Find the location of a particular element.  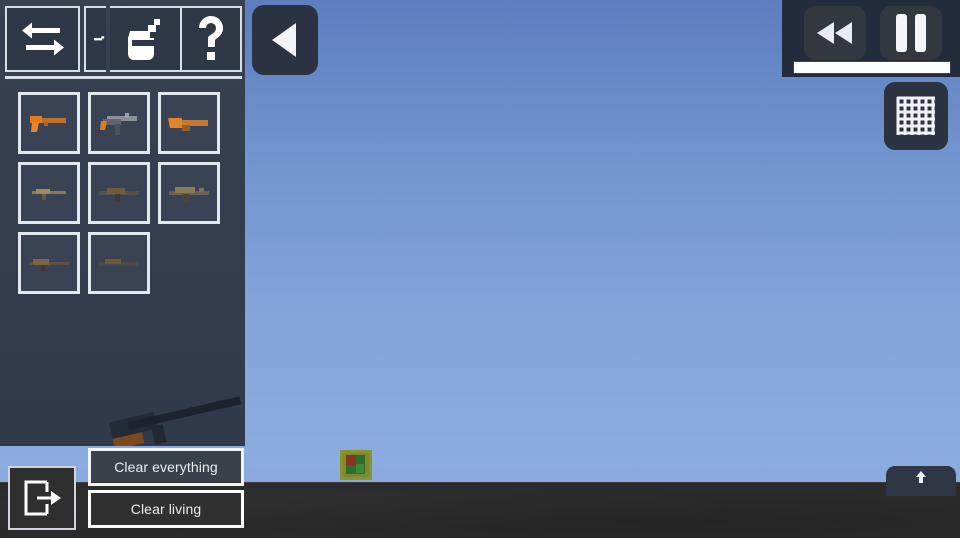

playback-progress-track is located at coordinates (872, 67).